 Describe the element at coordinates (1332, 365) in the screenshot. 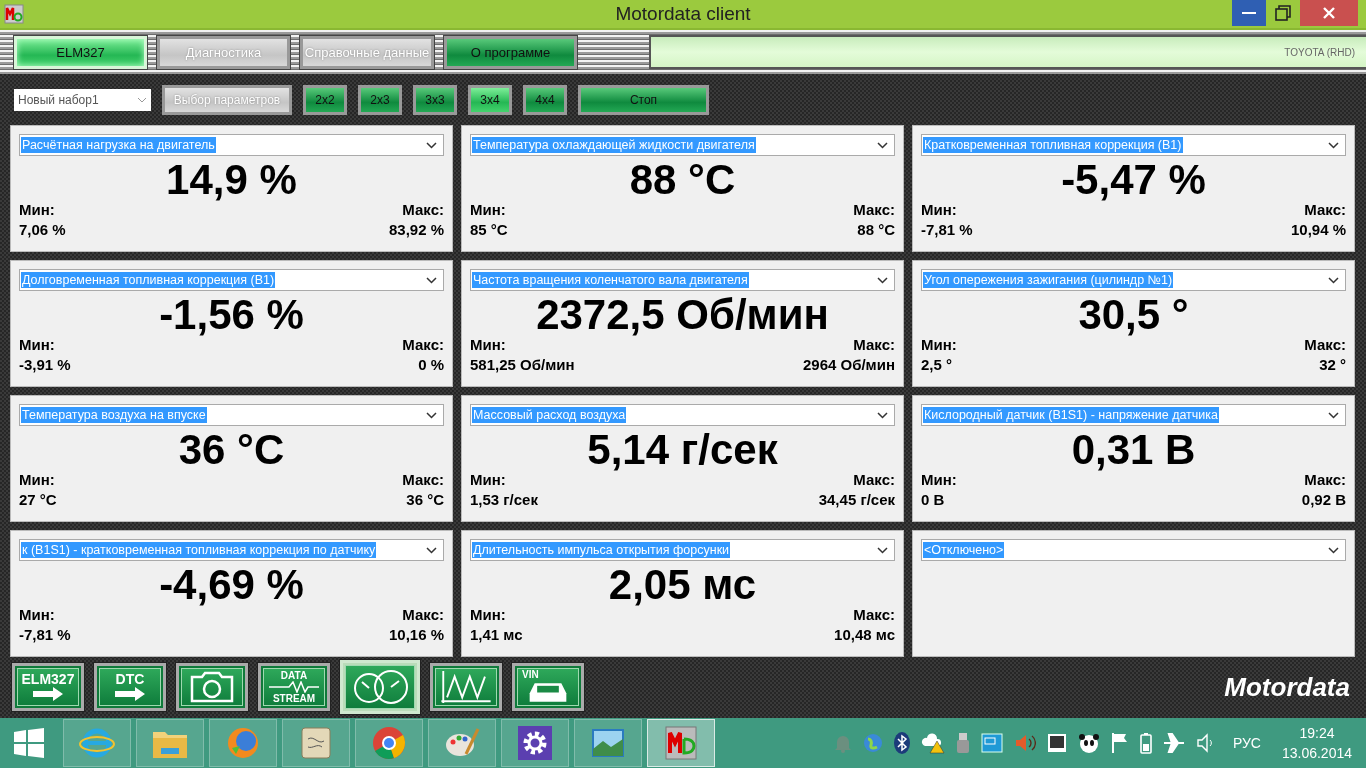

I see `max-value: 32 °` at that location.